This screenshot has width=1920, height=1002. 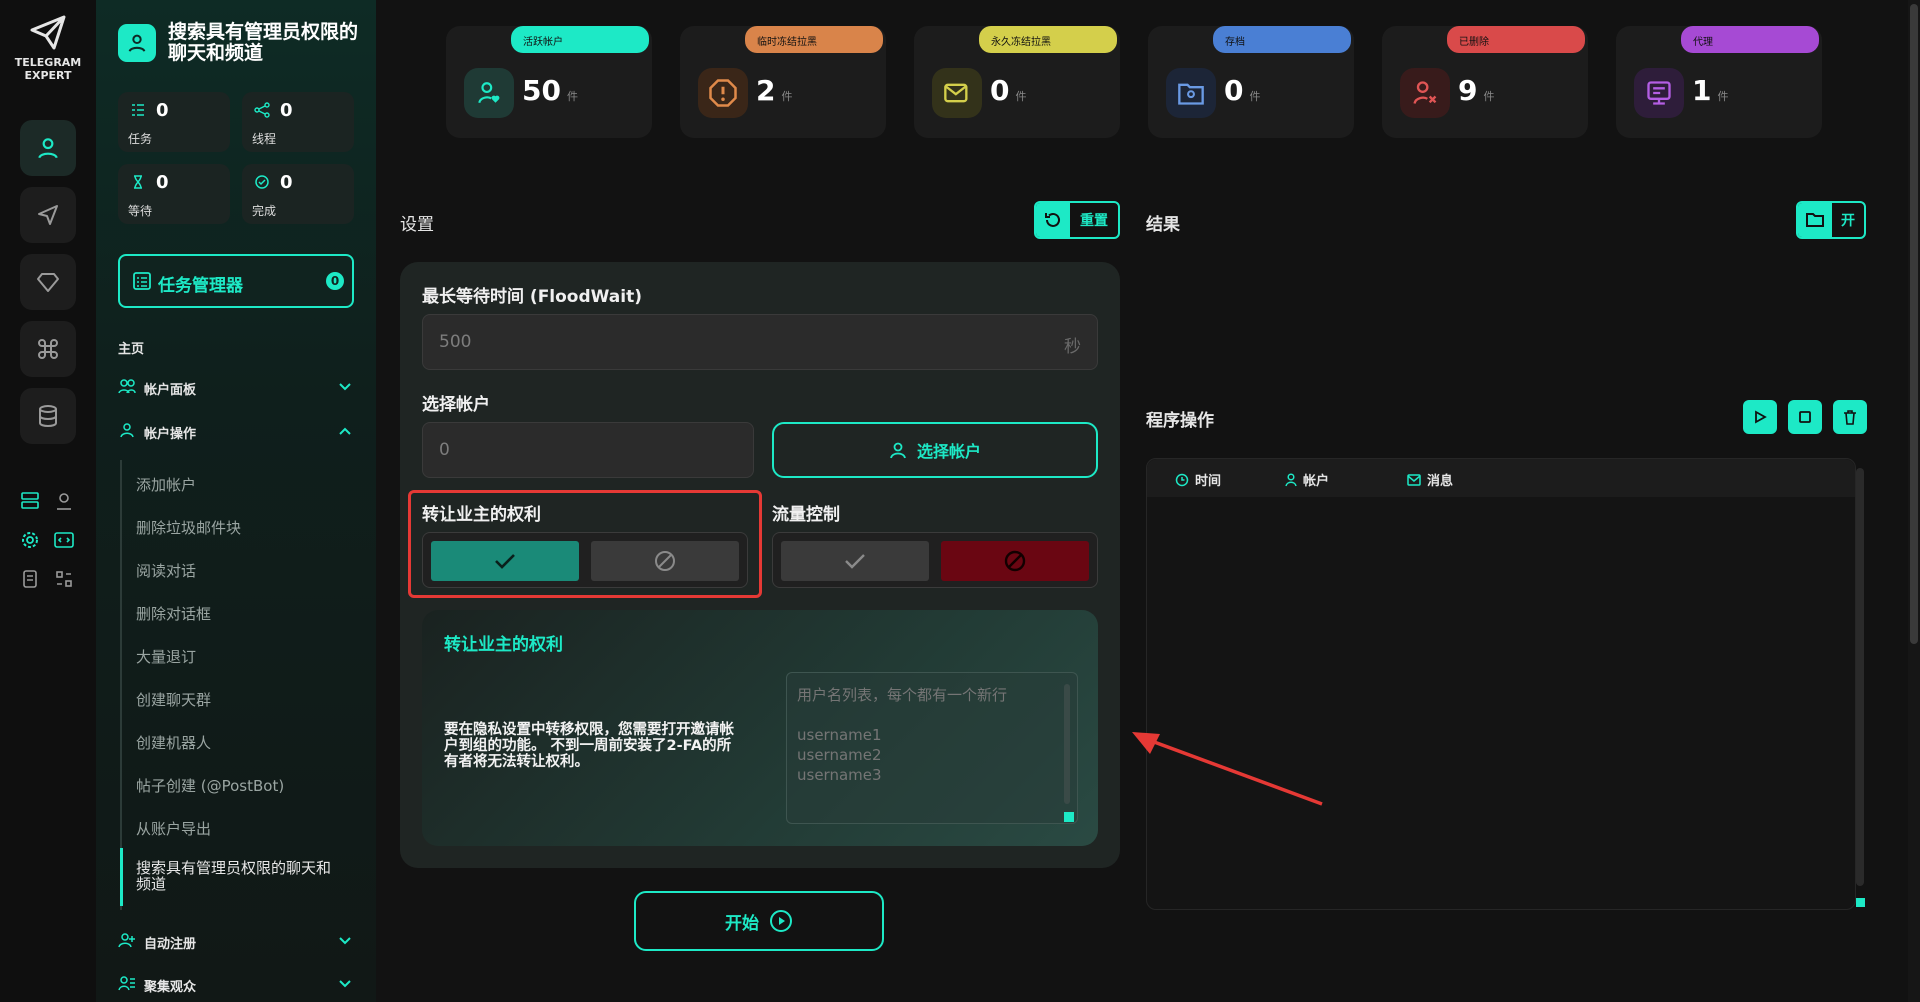 I want to click on rail-command-button, so click(x=48, y=349).